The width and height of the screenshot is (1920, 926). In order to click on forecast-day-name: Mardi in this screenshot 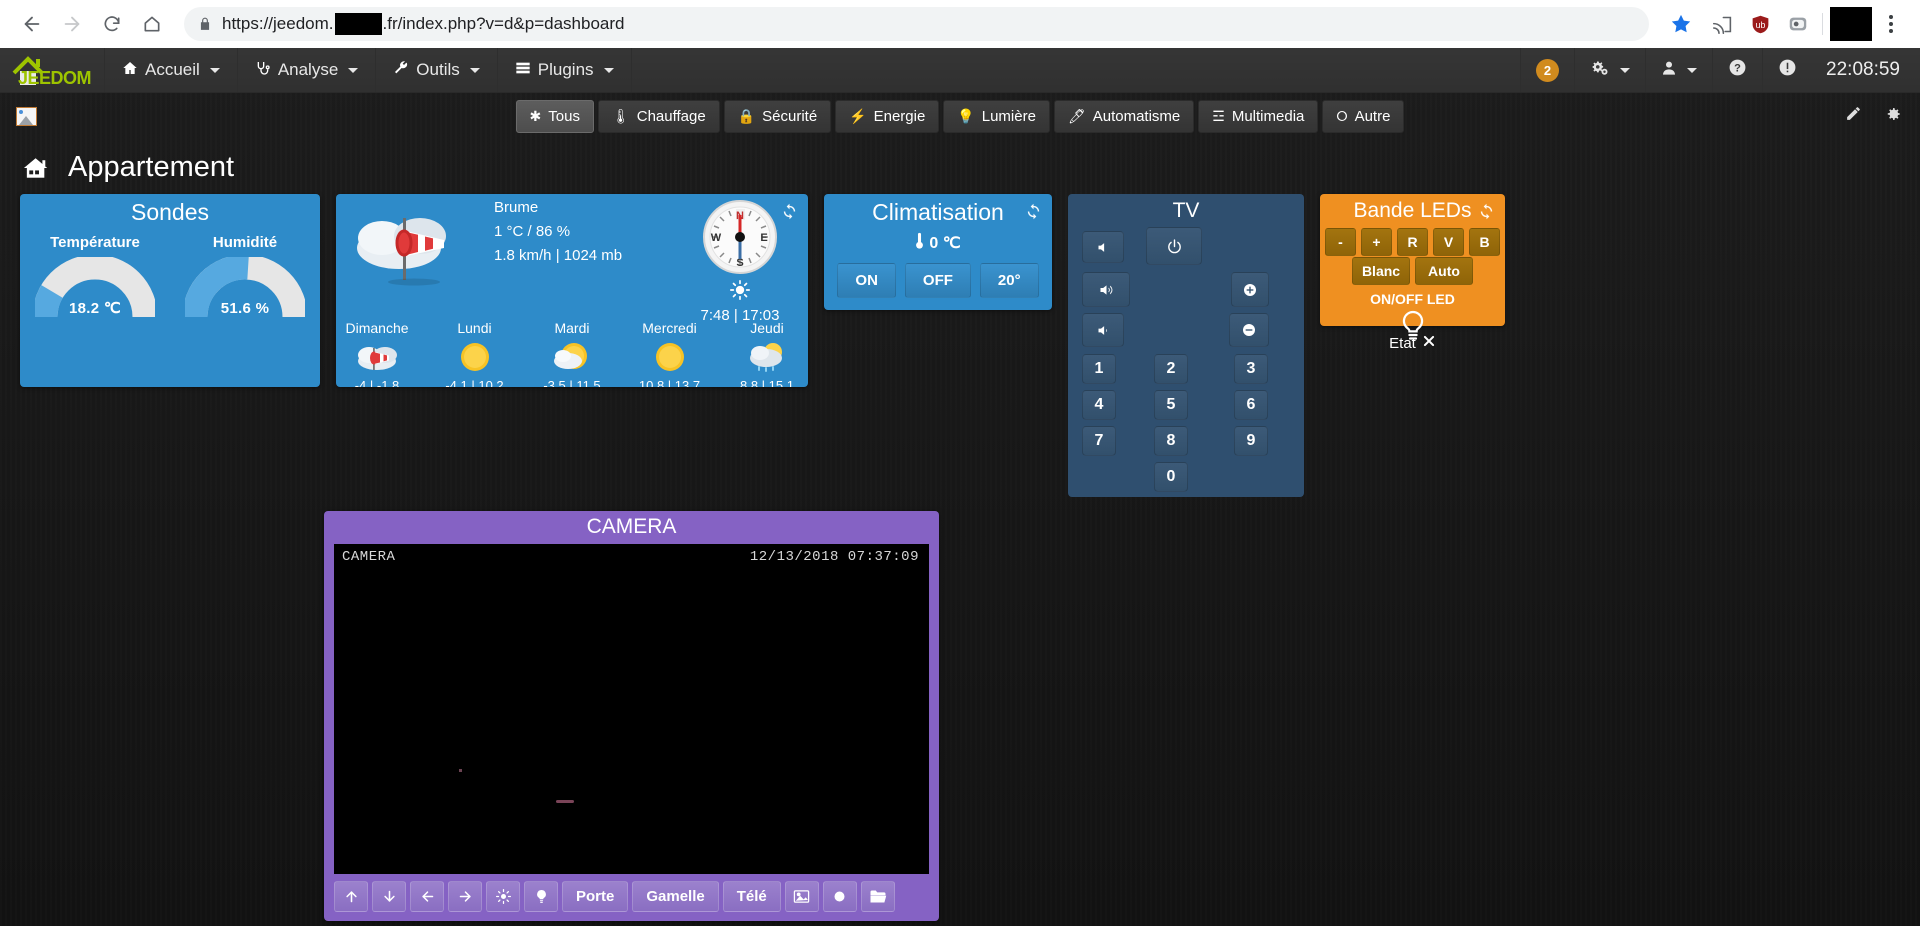, I will do `click(572, 328)`.